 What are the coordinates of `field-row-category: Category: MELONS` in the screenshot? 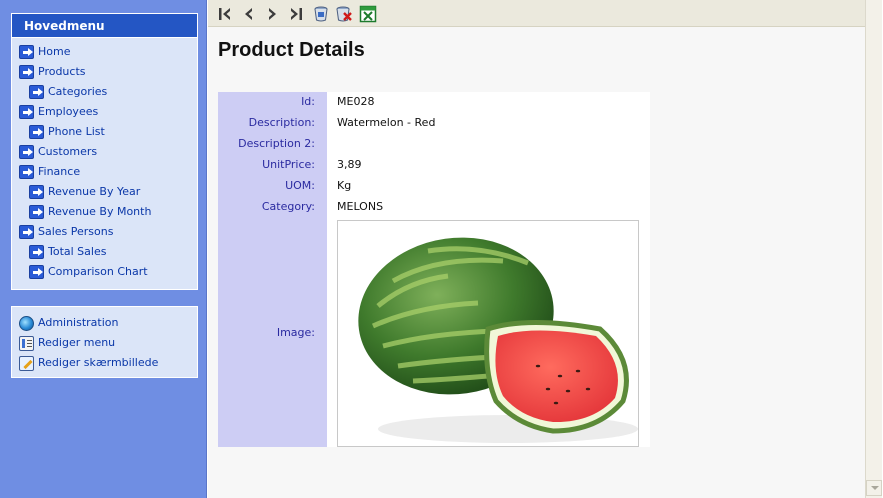 It's located at (434, 207).